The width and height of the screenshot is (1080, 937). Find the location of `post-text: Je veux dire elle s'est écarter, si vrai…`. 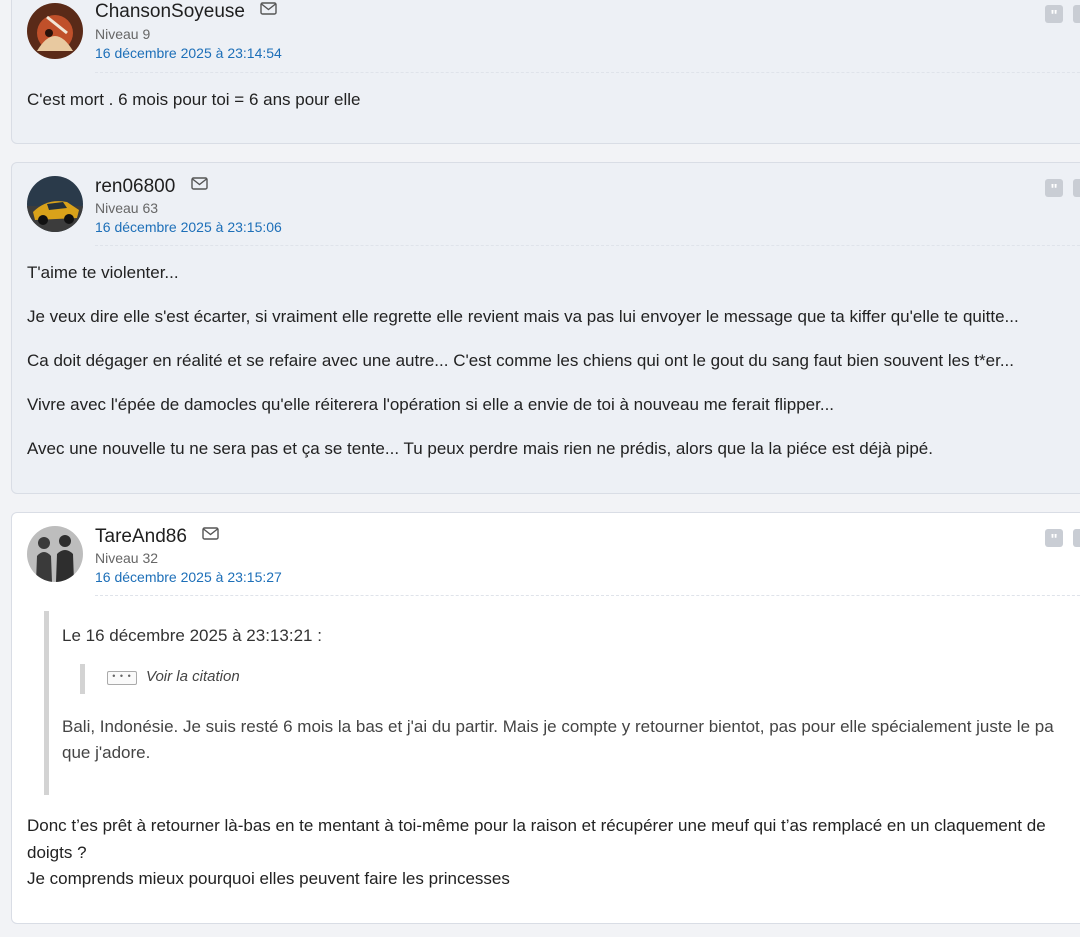

post-text: Je veux dire elle s'est écarter, si vrai… is located at coordinates (523, 316).